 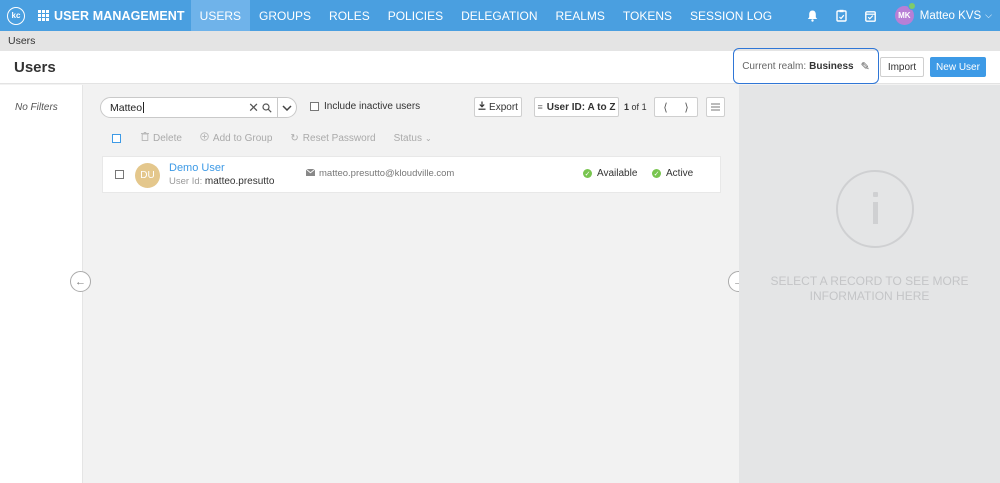 What do you see at coordinates (581, 107) in the screenshot?
I see `sort-label: User ID: A to Z` at bounding box center [581, 107].